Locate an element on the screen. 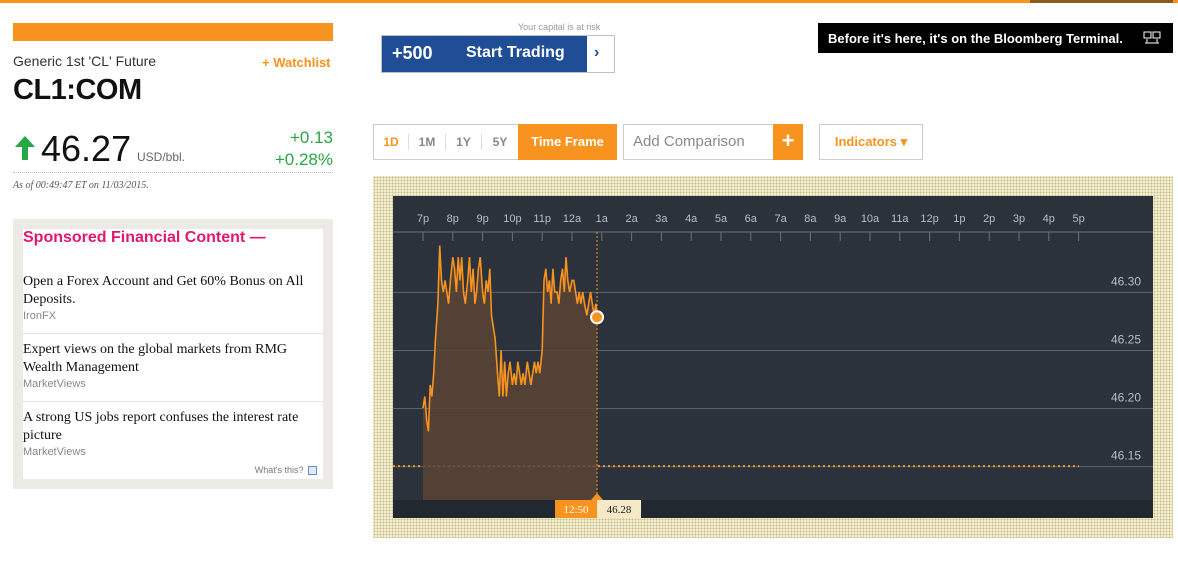 The image size is (1178, 579). x-tick-label: 6a is located at coordinates (751, 219).